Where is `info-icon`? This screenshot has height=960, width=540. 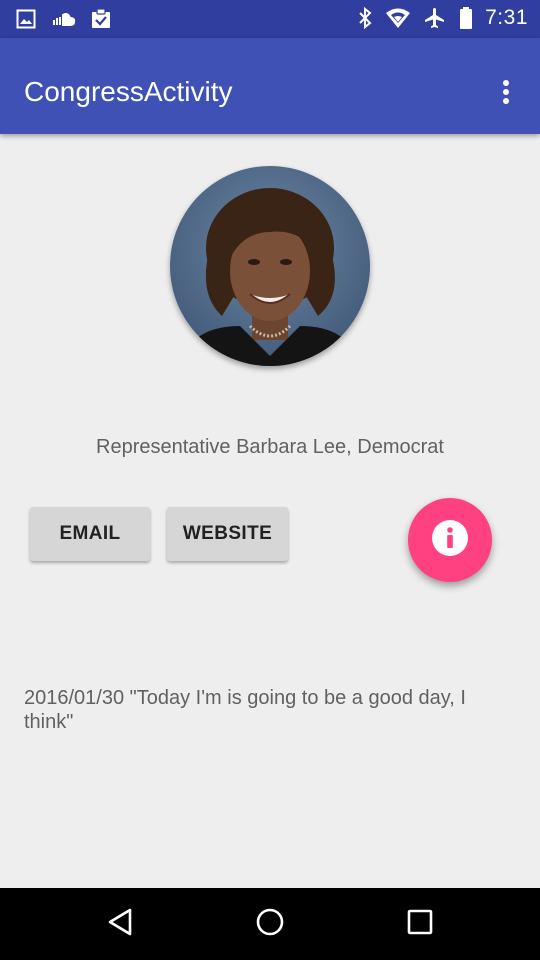 info-icon is located at coordinates (450, 540).